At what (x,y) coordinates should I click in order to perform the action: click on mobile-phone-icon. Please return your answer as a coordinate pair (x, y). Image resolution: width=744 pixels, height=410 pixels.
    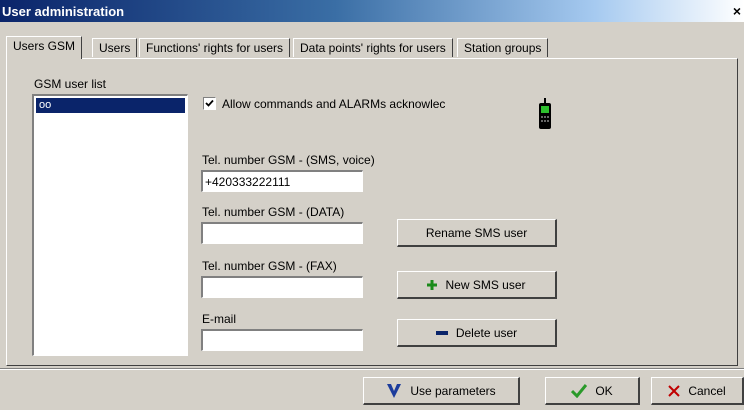
    Looking at the image, I should click on (545, 113).